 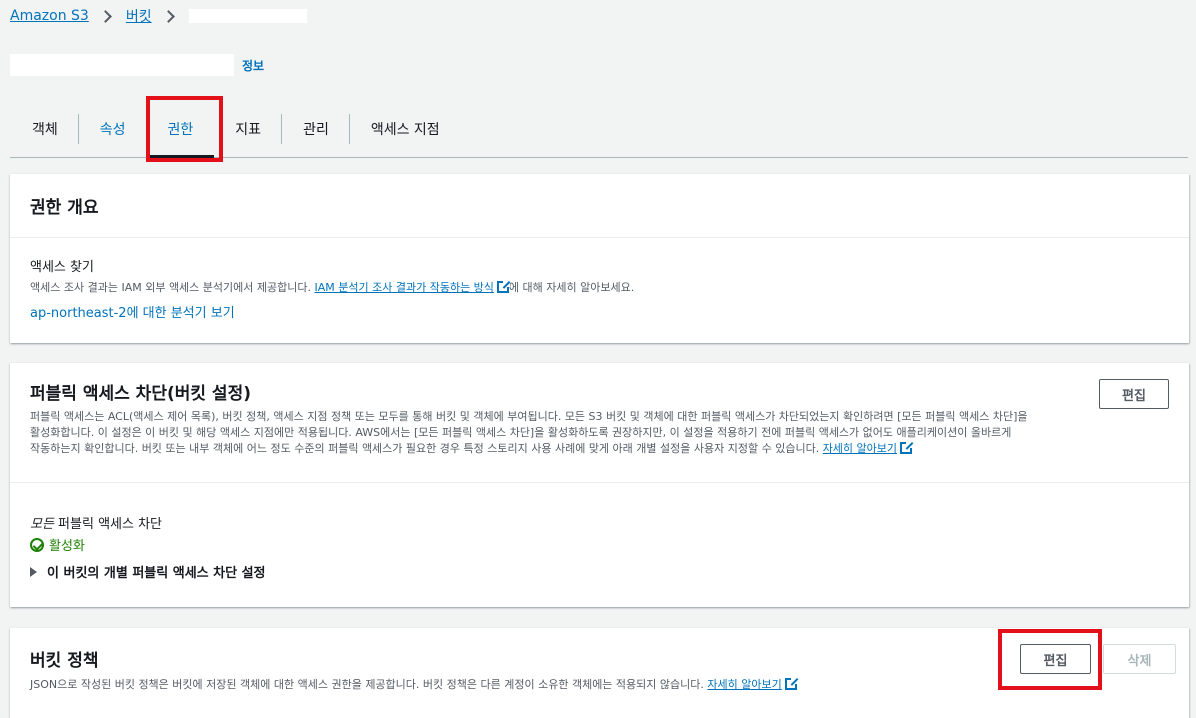 I want to click on bucket-policy-delete-button: 삭제, so click(x=1139, y=659).